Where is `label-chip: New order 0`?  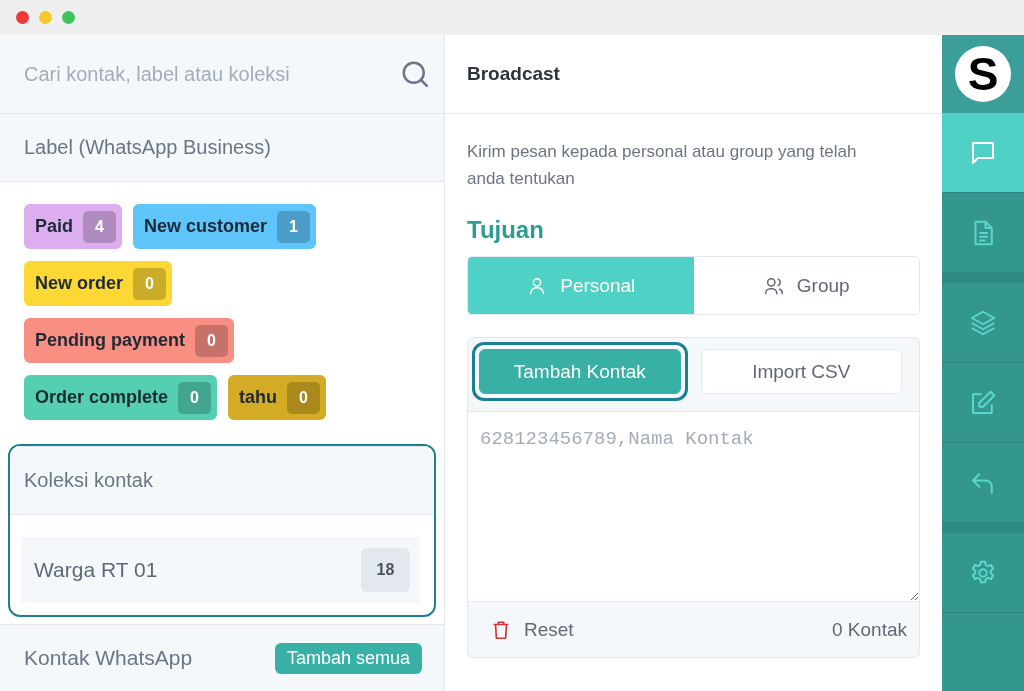 label-chip: New order 0 is located at coordinates (98, 283).